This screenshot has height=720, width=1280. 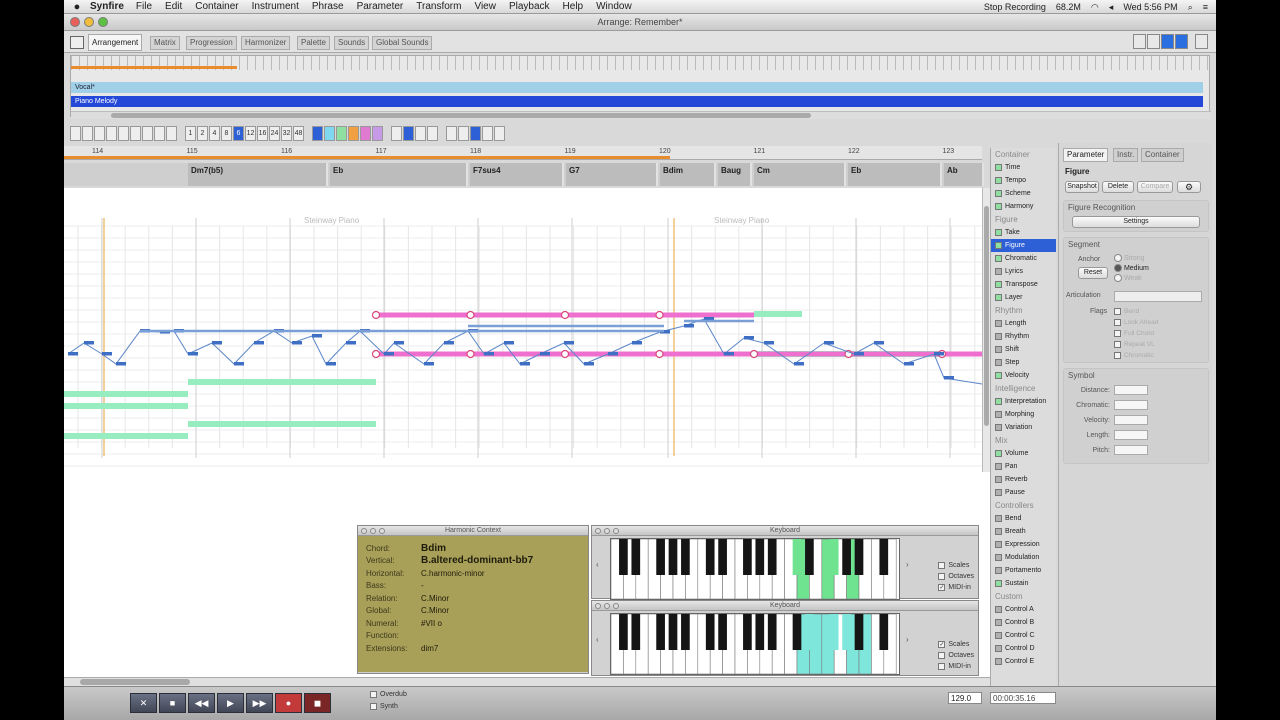 What do you see at coordinates (1023, 401) in the screenshot?
I see `category-item-interpretation: Interpretation` at bounding box center [1023, 401].